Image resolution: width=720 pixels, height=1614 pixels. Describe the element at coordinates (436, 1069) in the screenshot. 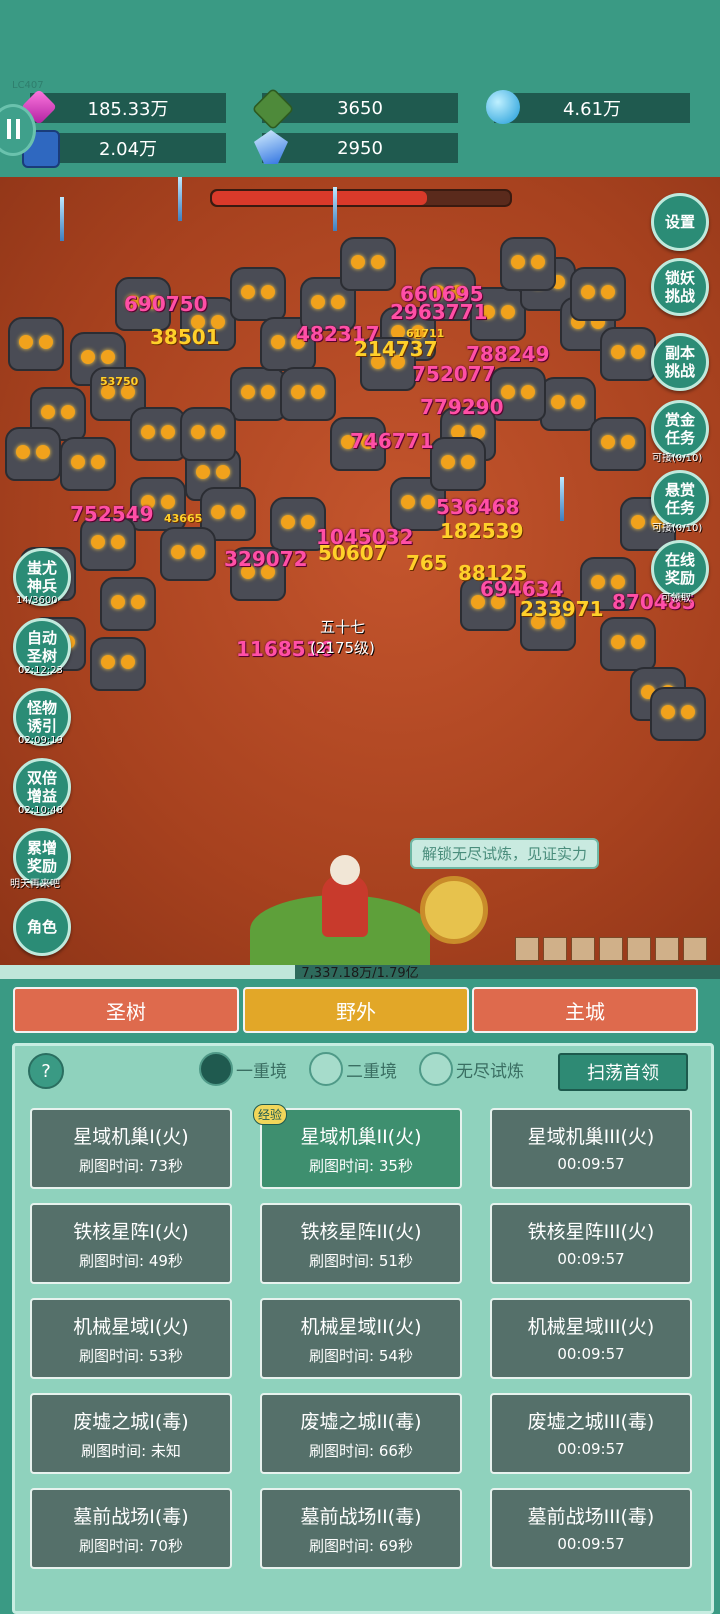

I see `realm-radio-endless` at that location.